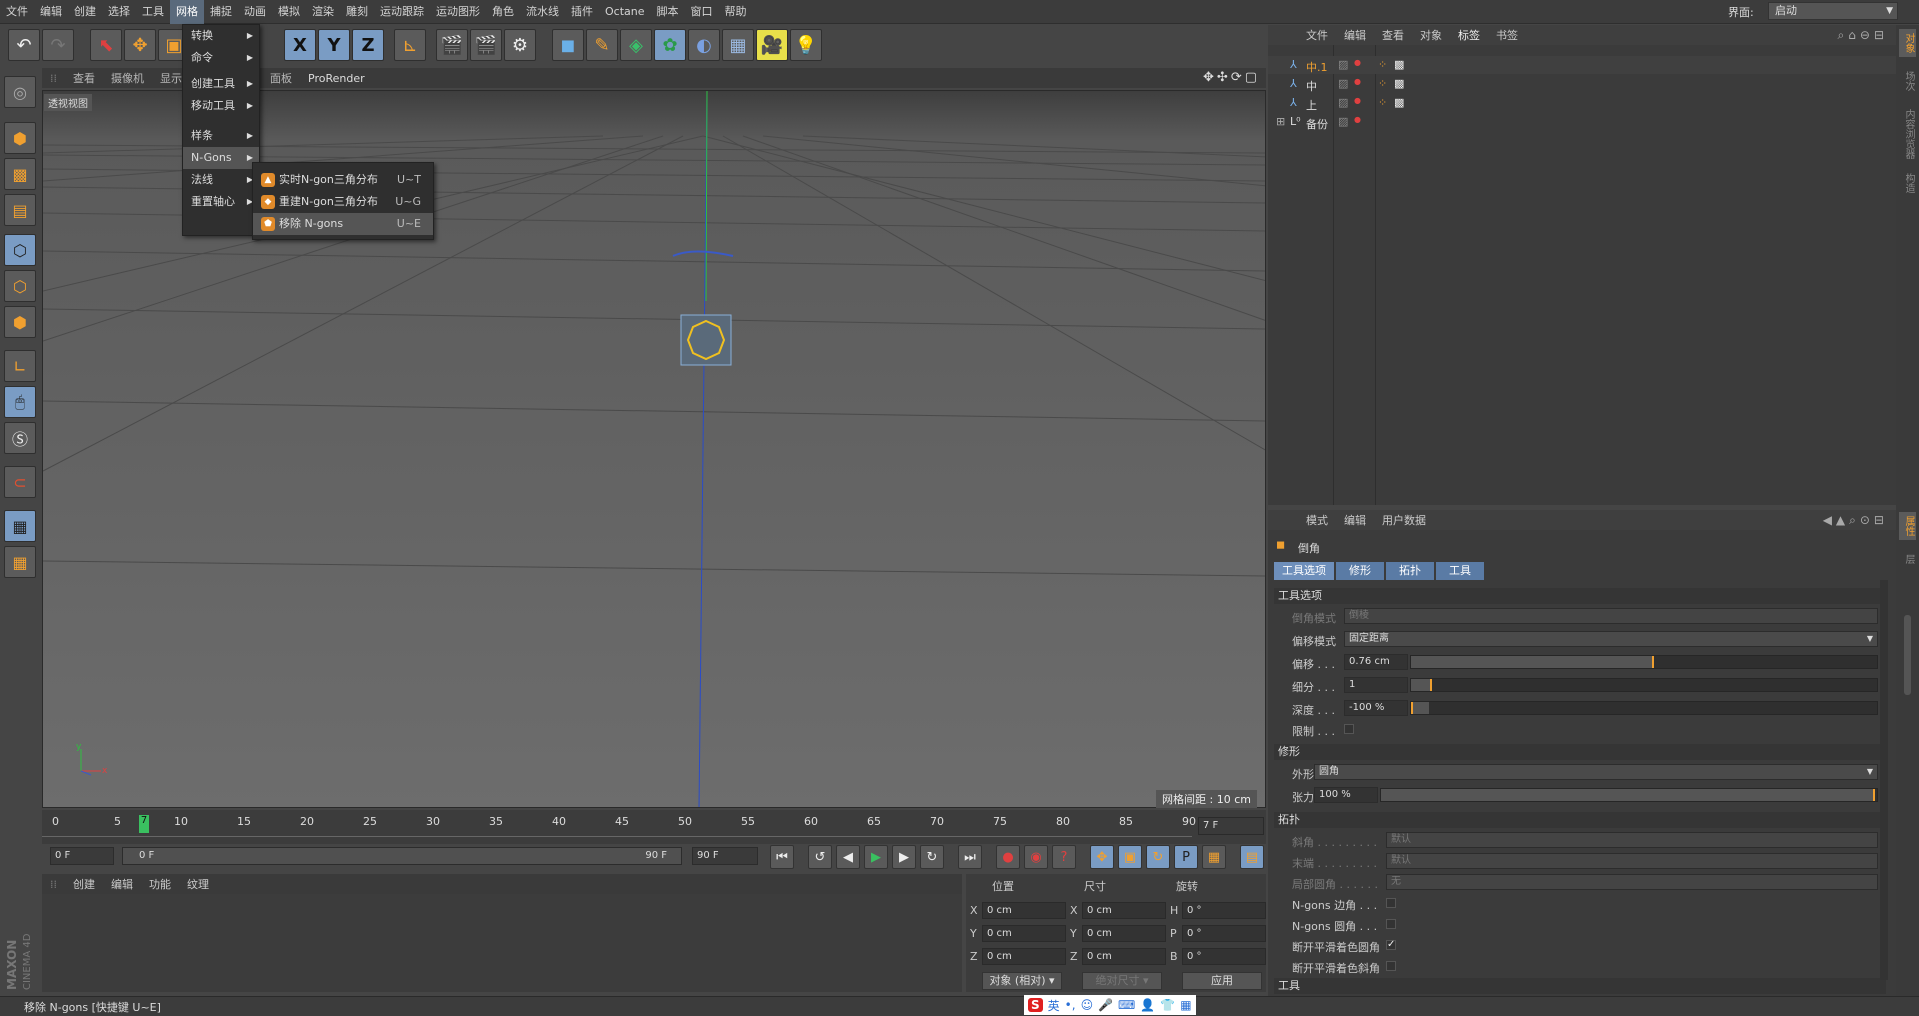 Image resolution: width=1919 pixels, height=1016 pixels. What do you see at coordinates (876, 857) in the screenshot?
I see `play-icon: ▶` at bounding box center [876, 857].